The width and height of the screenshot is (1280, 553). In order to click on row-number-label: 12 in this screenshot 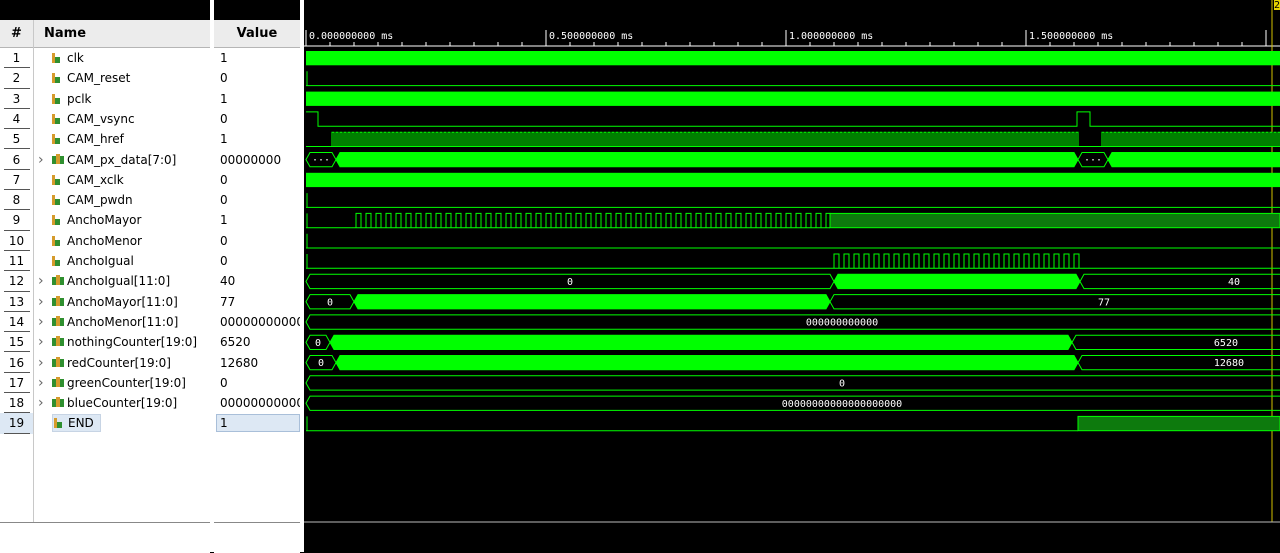, I will do `click(16, 281)`.